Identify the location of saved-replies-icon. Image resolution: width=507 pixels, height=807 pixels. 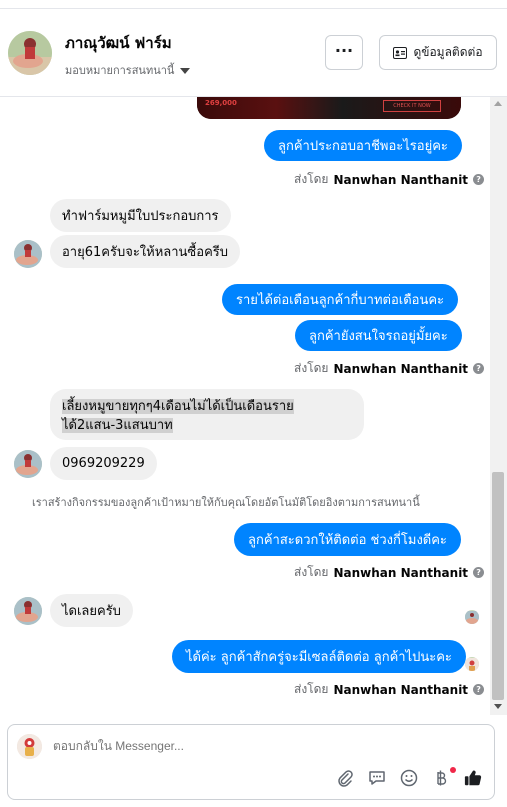
(377, 778).